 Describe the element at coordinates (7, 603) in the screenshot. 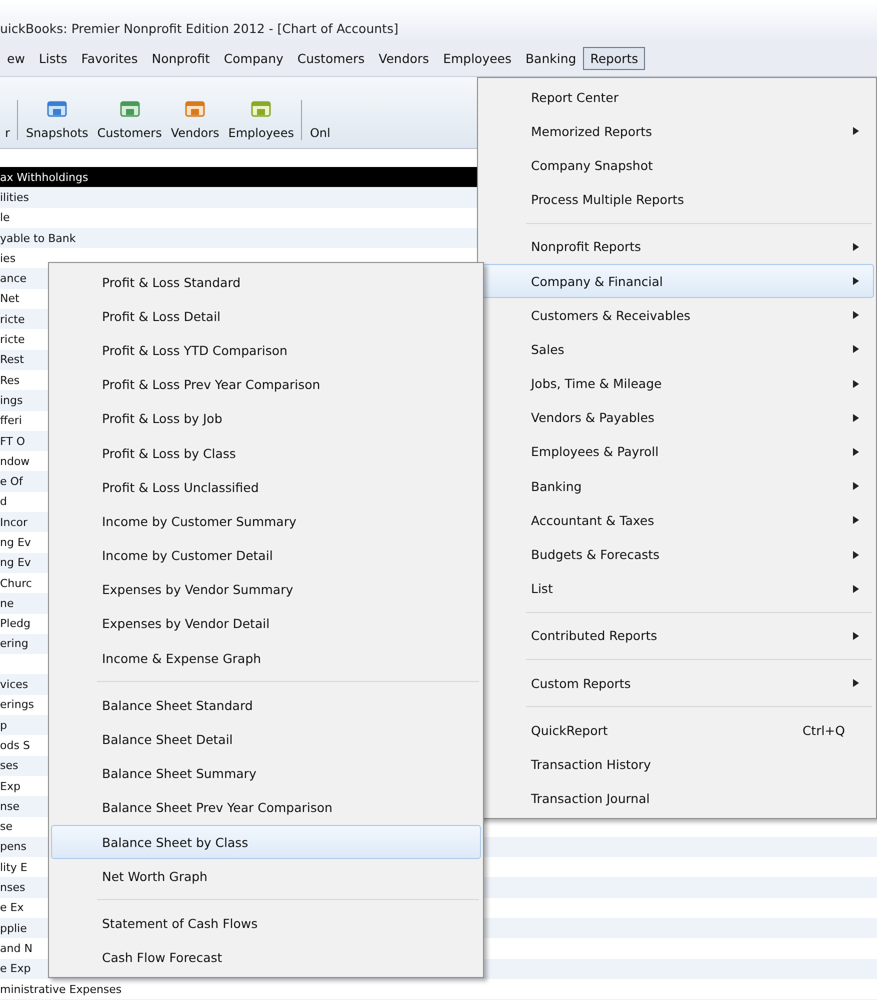

I see `account-name: ne` at that location.